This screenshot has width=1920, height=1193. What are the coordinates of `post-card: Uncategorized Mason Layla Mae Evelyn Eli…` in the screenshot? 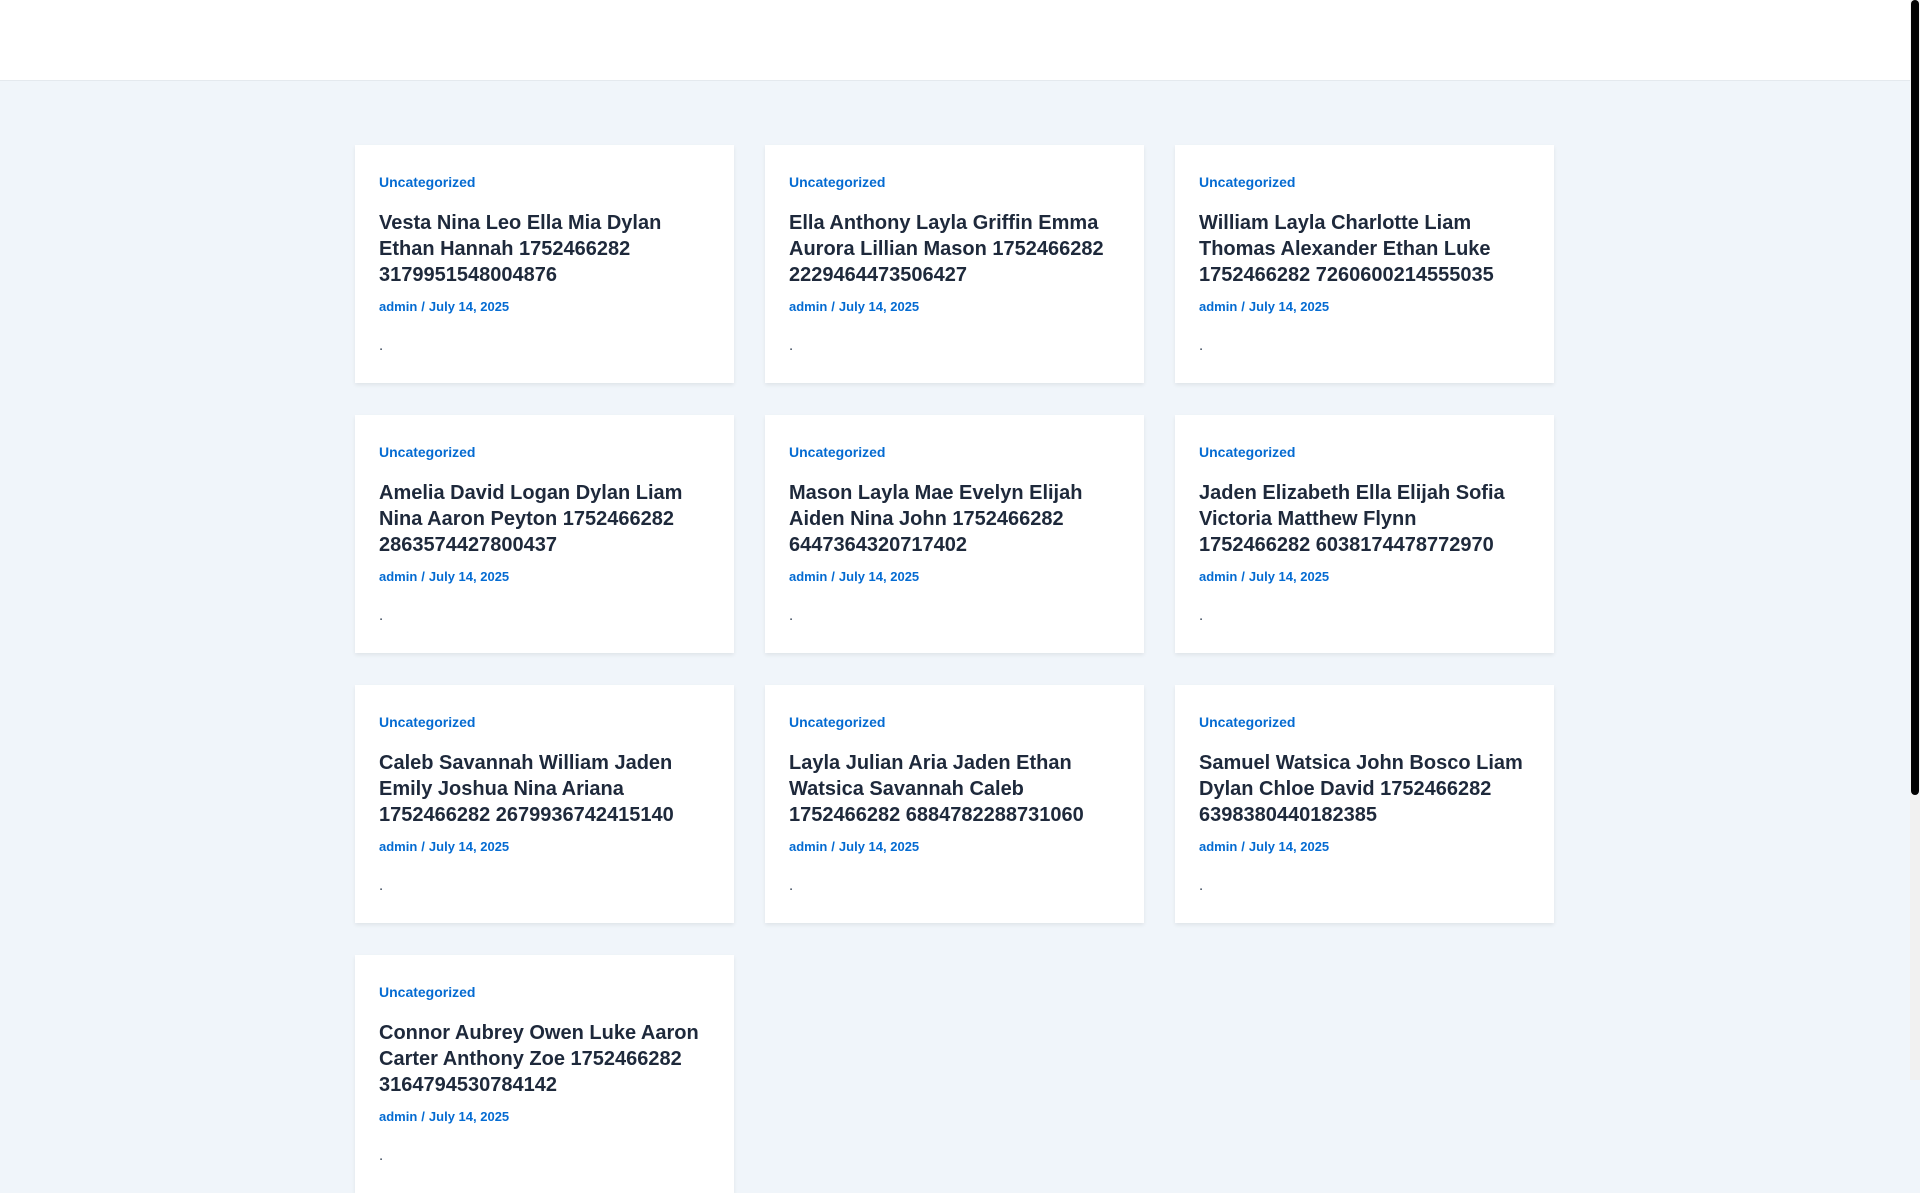 It's located at (954, 534).